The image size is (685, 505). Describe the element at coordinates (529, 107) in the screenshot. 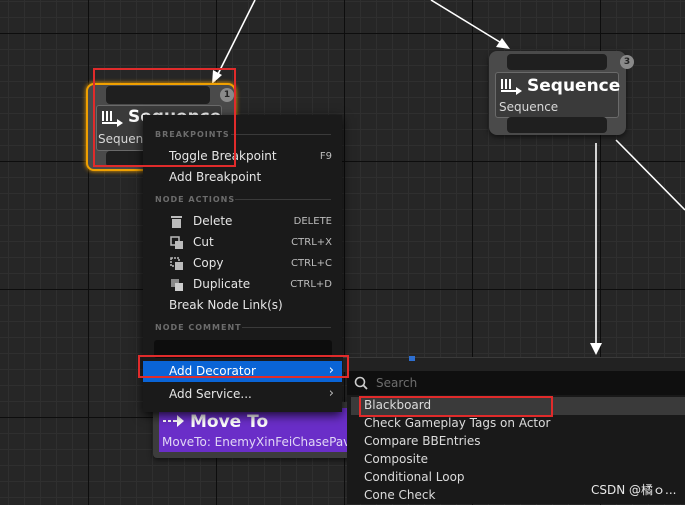

I see `node-subtitle: Sequence` at that location.